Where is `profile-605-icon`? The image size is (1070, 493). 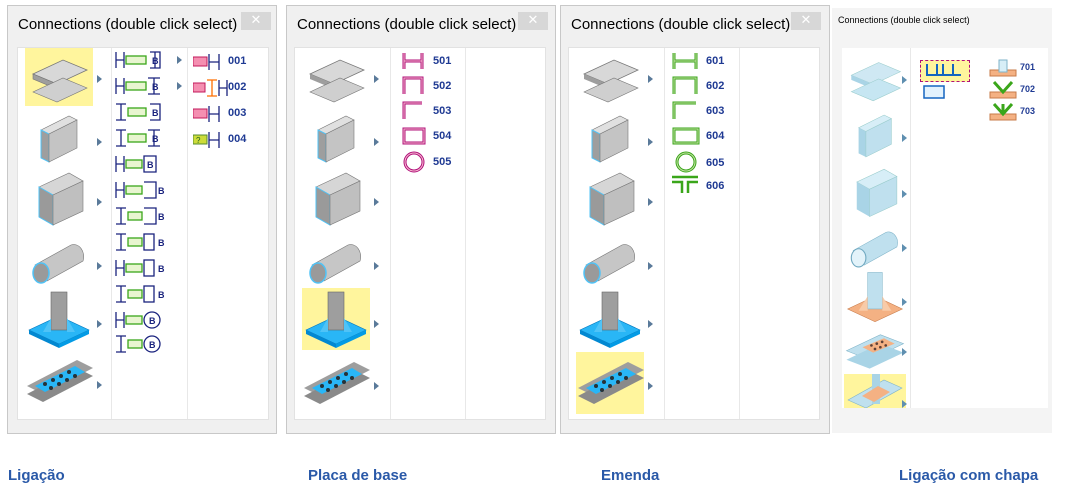 profile-605-icon is located at coordinates (686, 162).